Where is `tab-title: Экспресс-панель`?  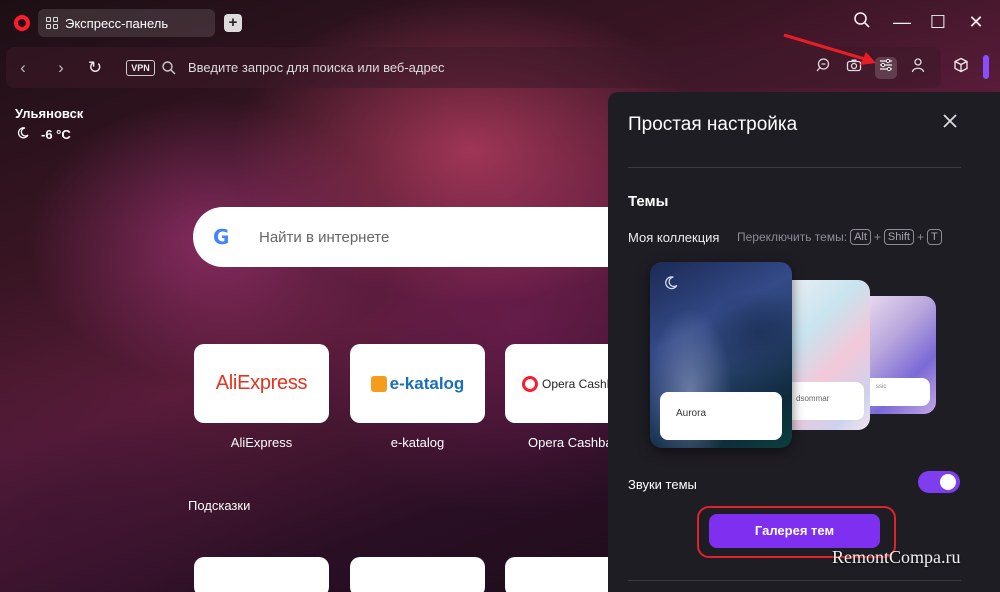 tab-title: Экспресс-панель is located at coordinates (117, 23).